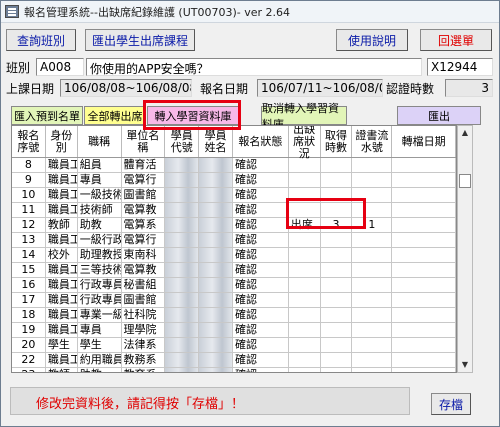 This screenshot has height=427, width=500. Describe the element at coordinates (234, 240) in the screenshot. I see `table-row: 13 職員工 一級行政 電算行 確認` at that location.